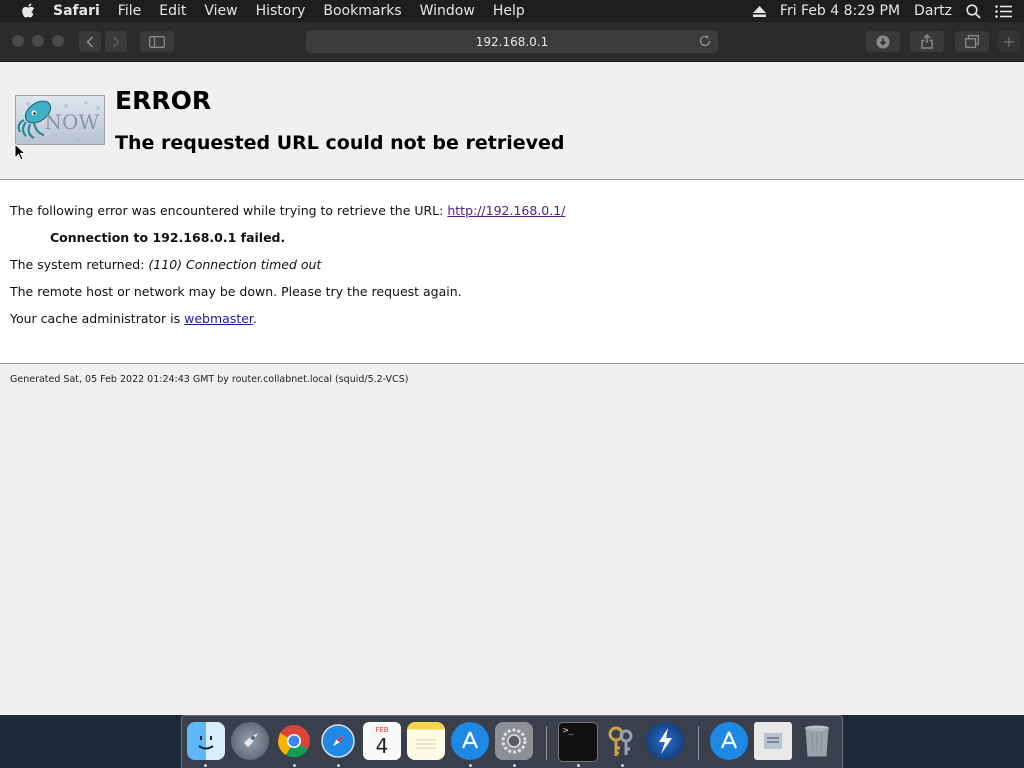 This screenshot has width=1024, height=768. I want to click on downloads-button, so click(883, 41).